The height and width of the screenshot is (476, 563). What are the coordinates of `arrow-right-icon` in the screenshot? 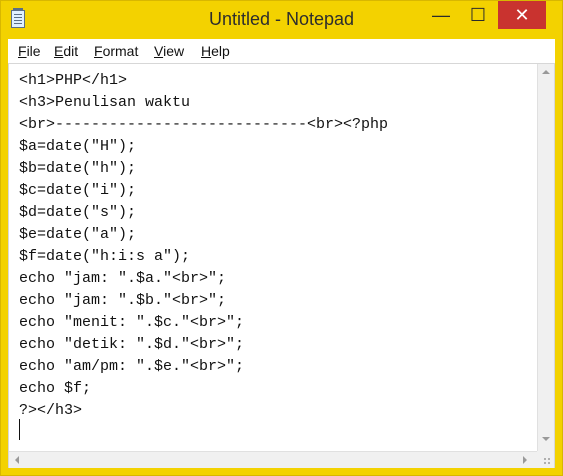 It's located at (525, 460).